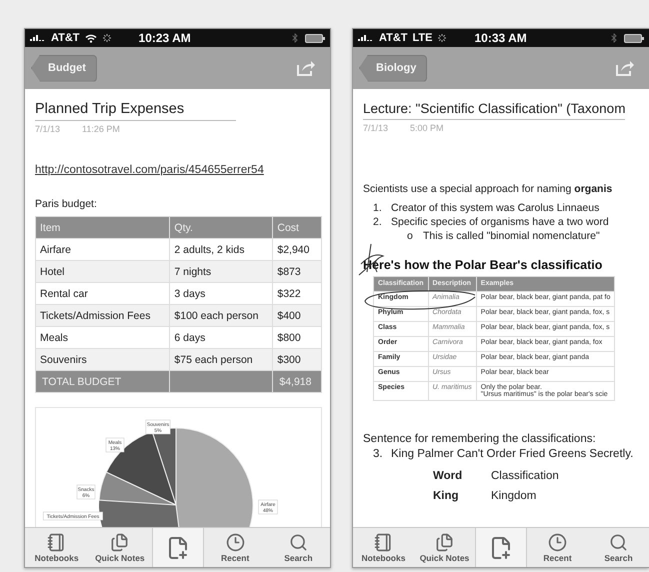  I want to click on table-cell: $873, so click(297, 271).